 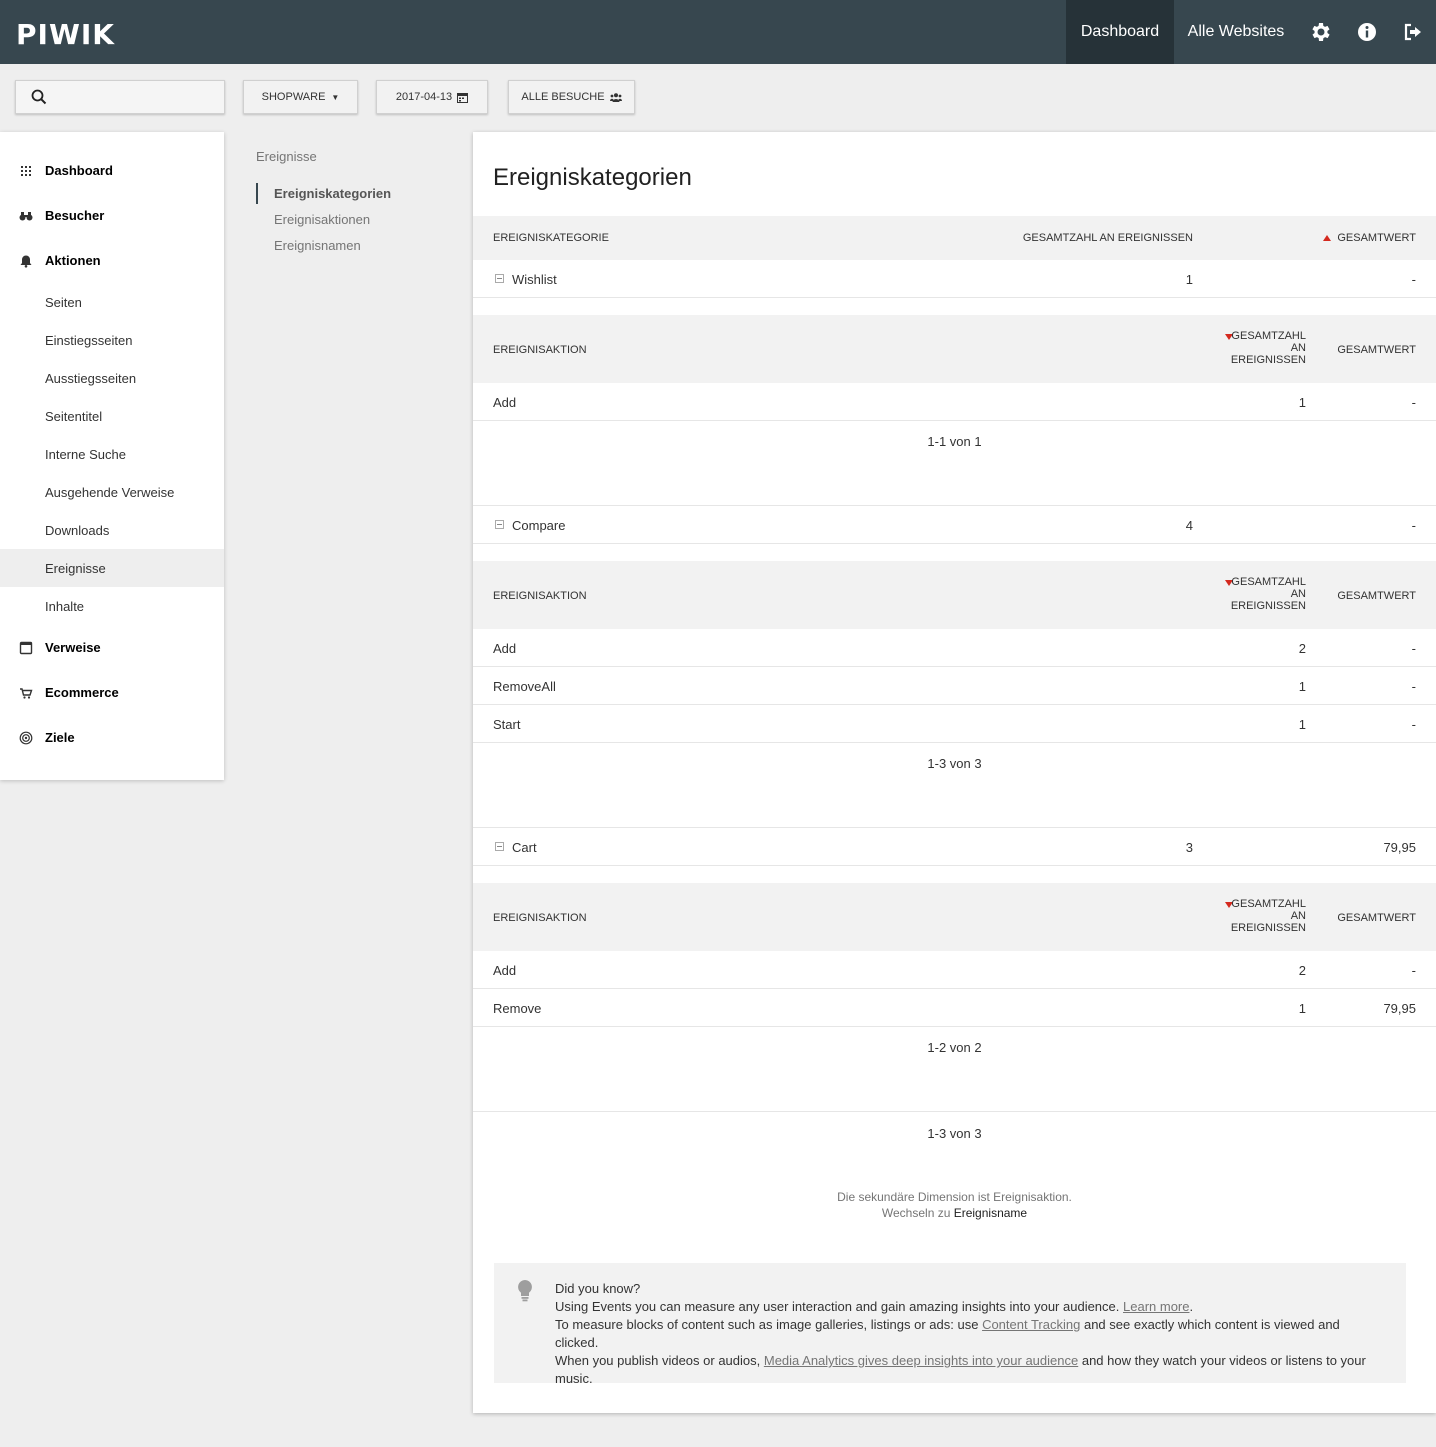 What do you see at coordinates (65, 34) in the screenshot?
I see `piwik-logo: PIWIK` at bounding box center [65, 34].